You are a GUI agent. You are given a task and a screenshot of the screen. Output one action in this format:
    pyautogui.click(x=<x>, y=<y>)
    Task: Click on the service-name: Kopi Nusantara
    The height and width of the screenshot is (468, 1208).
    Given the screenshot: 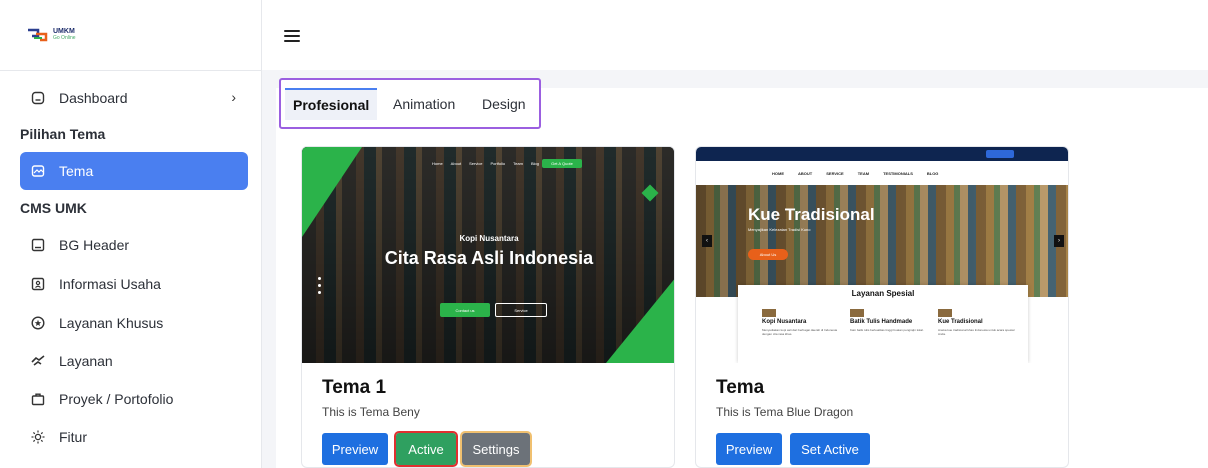 What is the action you would take?
    pyautogui.click(x=784, y=322)
    